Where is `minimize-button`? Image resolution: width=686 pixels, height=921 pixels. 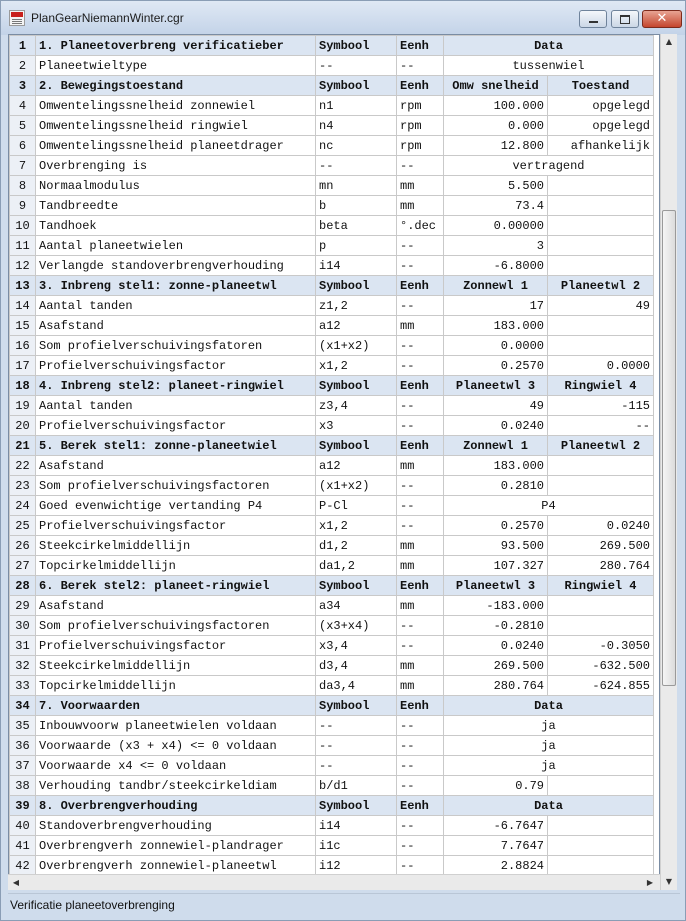
minimize-button is located at coordinates (593, 19).